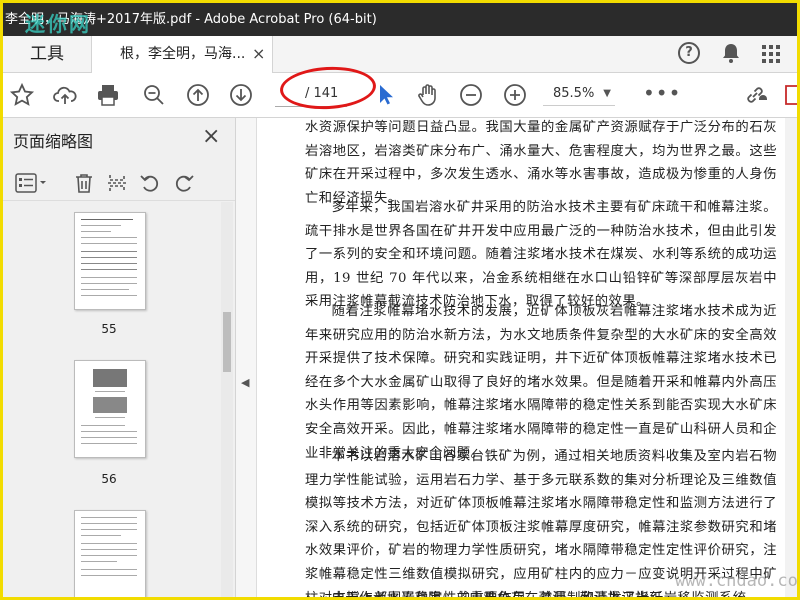 The image size is (800, 600). Describe the element at coordinates (227, 399) in the screenshot. I see `thumbnail-scrollbar` at that location.